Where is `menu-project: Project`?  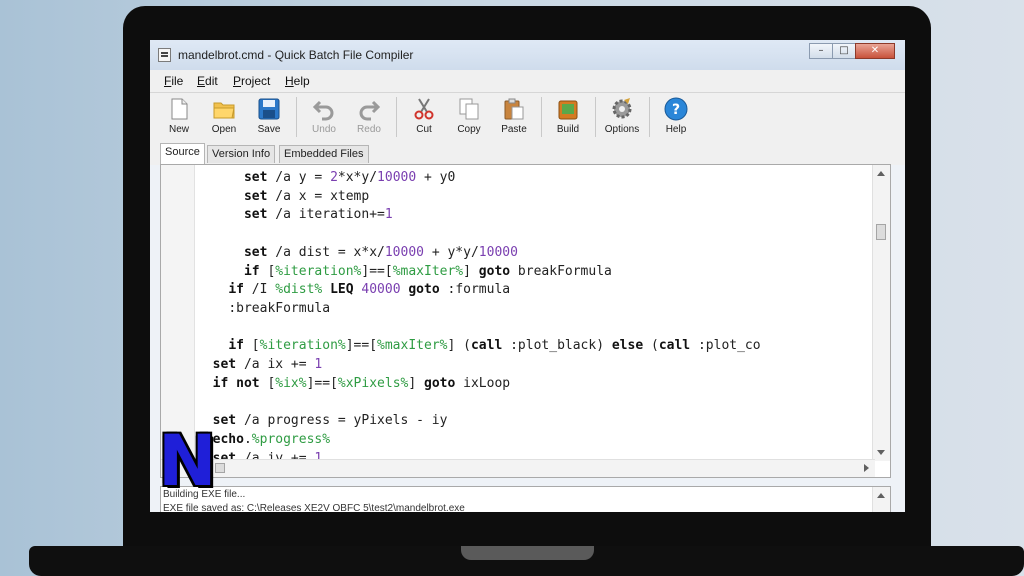 menu-project: Project is located at coordinates (251, 81).